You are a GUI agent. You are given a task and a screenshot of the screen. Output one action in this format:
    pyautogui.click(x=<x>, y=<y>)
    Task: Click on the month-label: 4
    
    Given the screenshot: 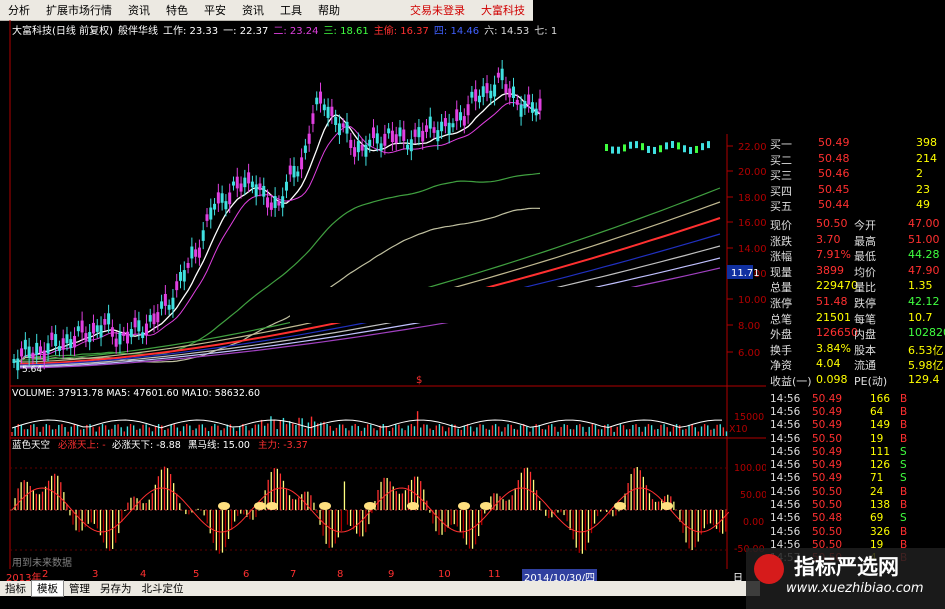 What is the action you would take?
    pyautogui.click(x=143, y=574)
    